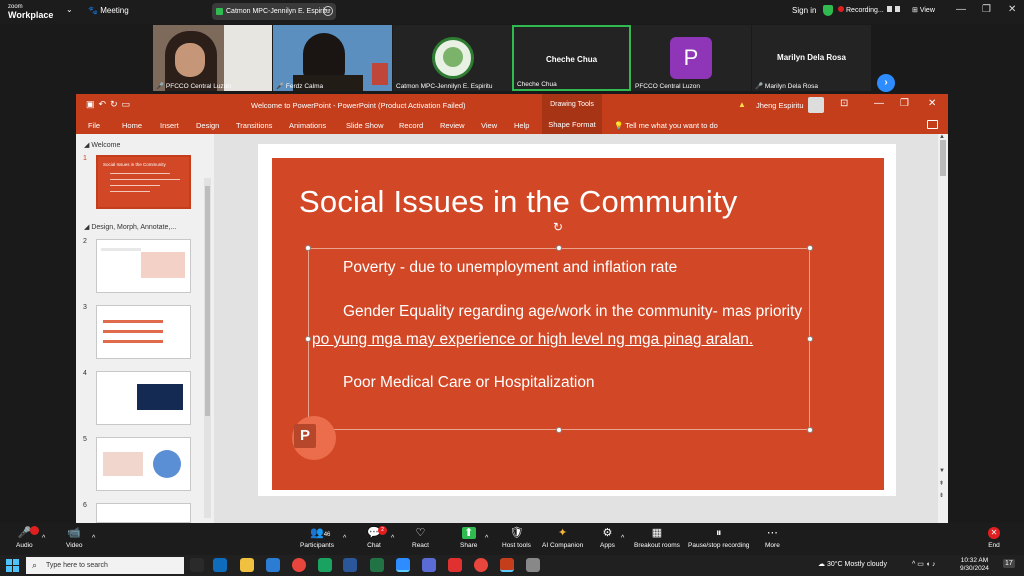 The width and height of the screenshot is (1024, 576). Describe the element at coordinates (207, 125) in the screenshot. I see `tab-design: Design` at that location.